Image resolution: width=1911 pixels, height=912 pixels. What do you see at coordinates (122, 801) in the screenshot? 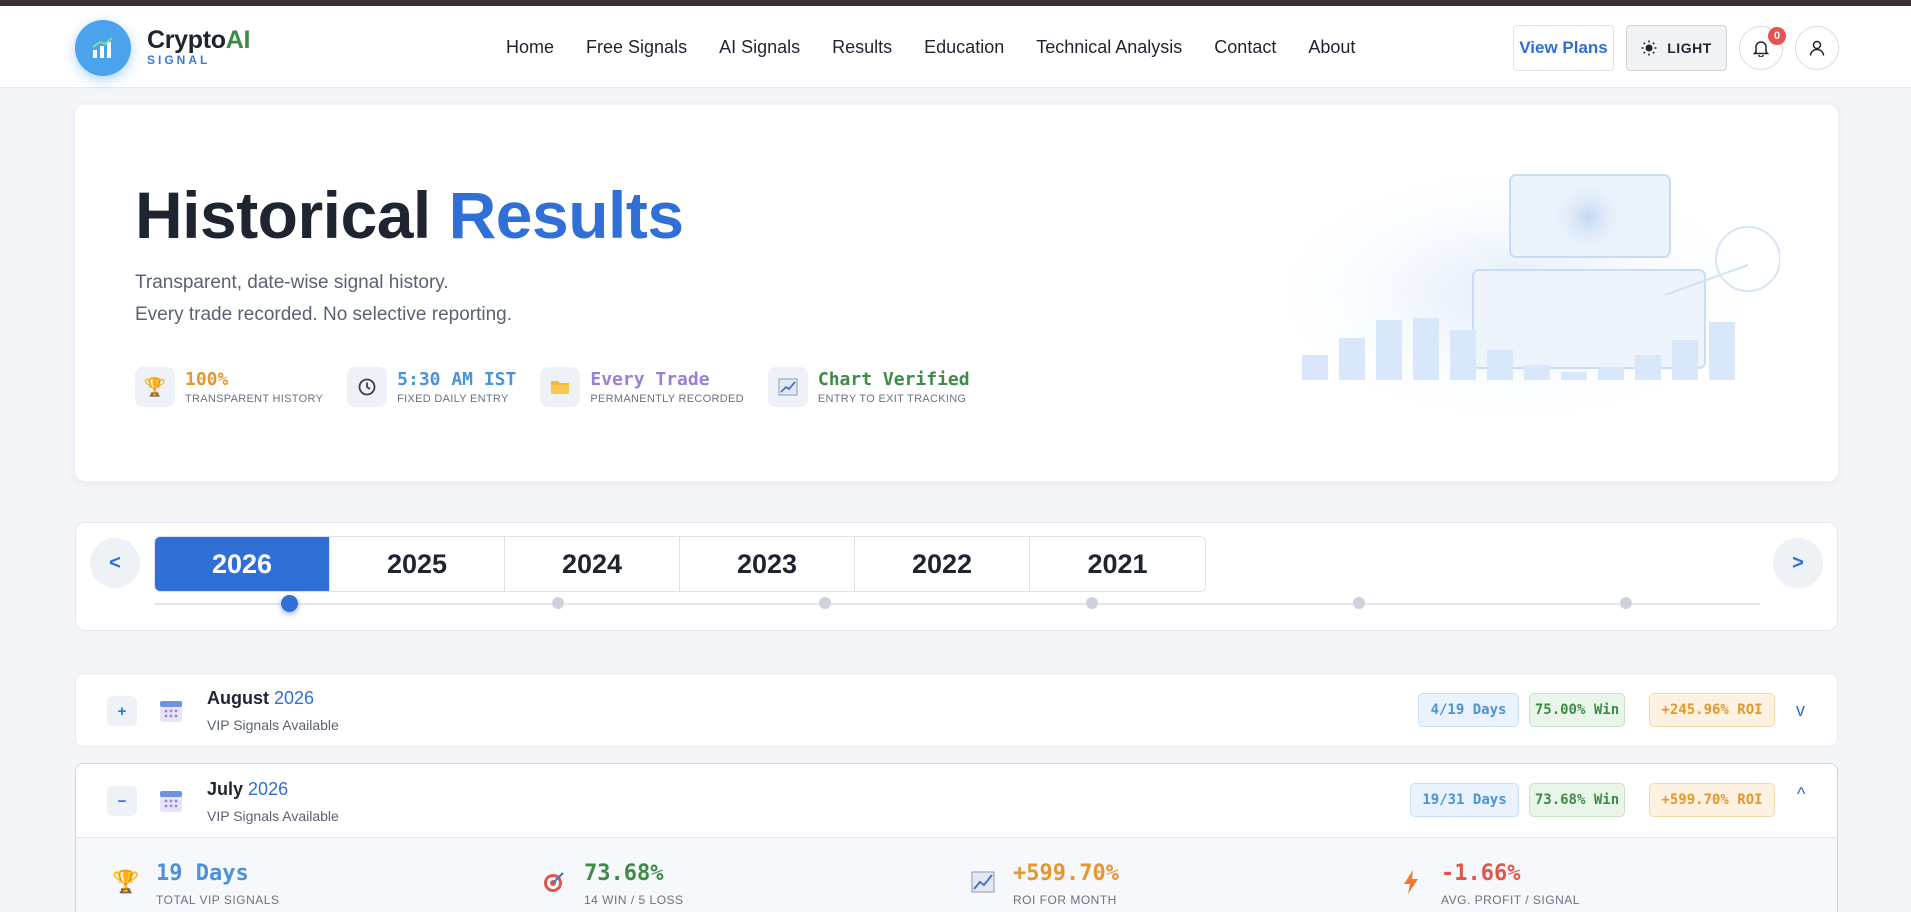
I see `collapse-toggle-button: −` at bounding box center [122, 801].